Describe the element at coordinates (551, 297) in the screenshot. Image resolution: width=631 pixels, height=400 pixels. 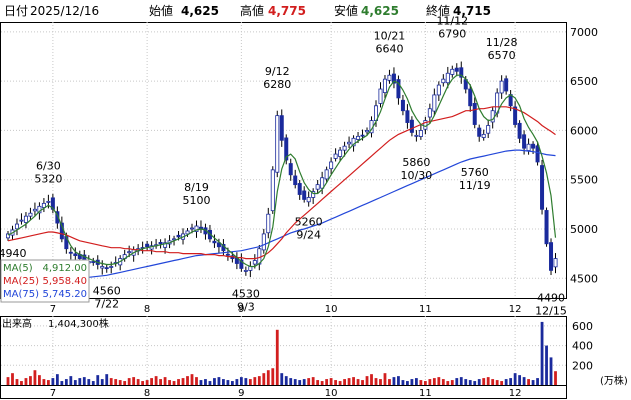
I see `annotation-price: 4490` at that location.